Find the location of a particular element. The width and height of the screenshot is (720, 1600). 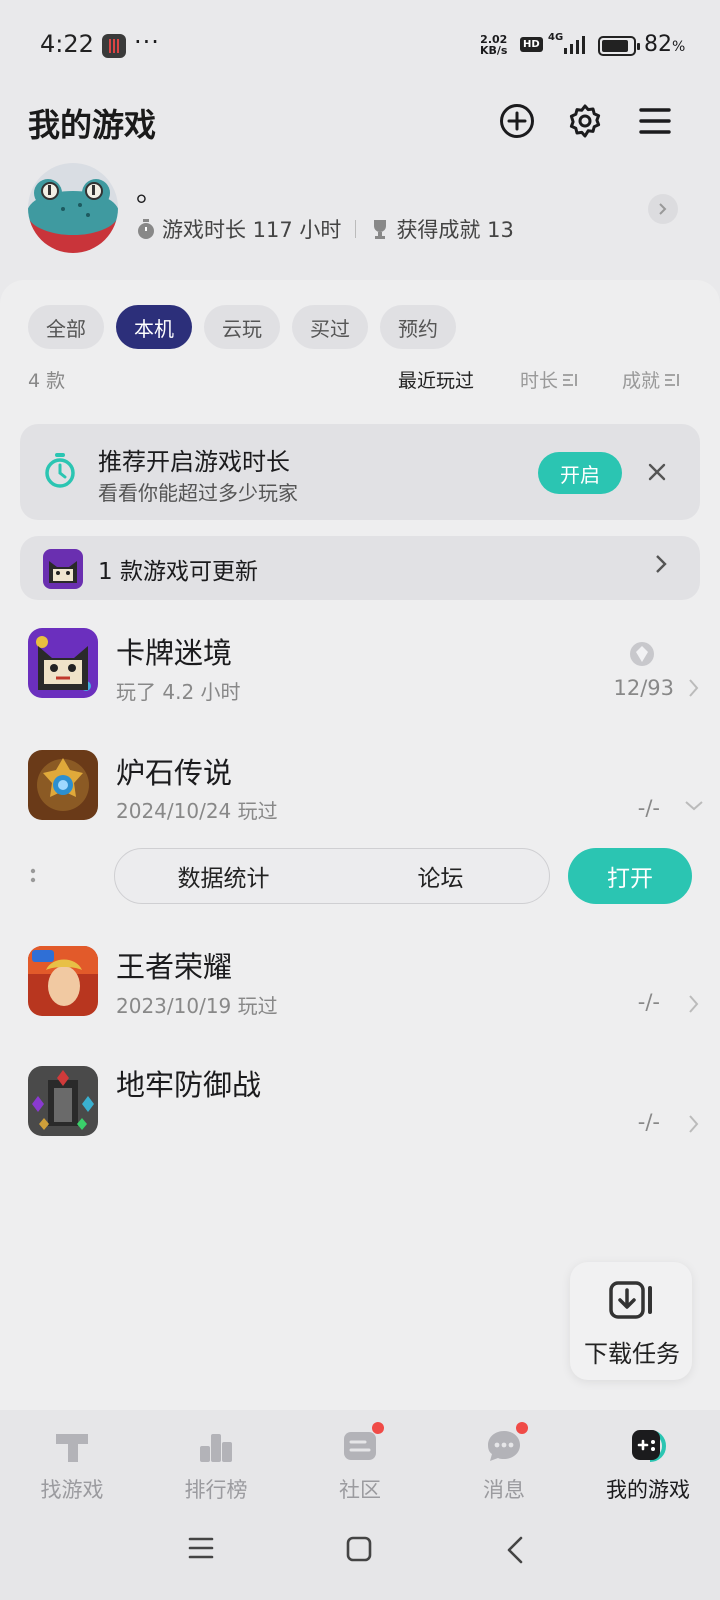

nav-my-games: 我的游戏 is located at coordinates (648, 1466).